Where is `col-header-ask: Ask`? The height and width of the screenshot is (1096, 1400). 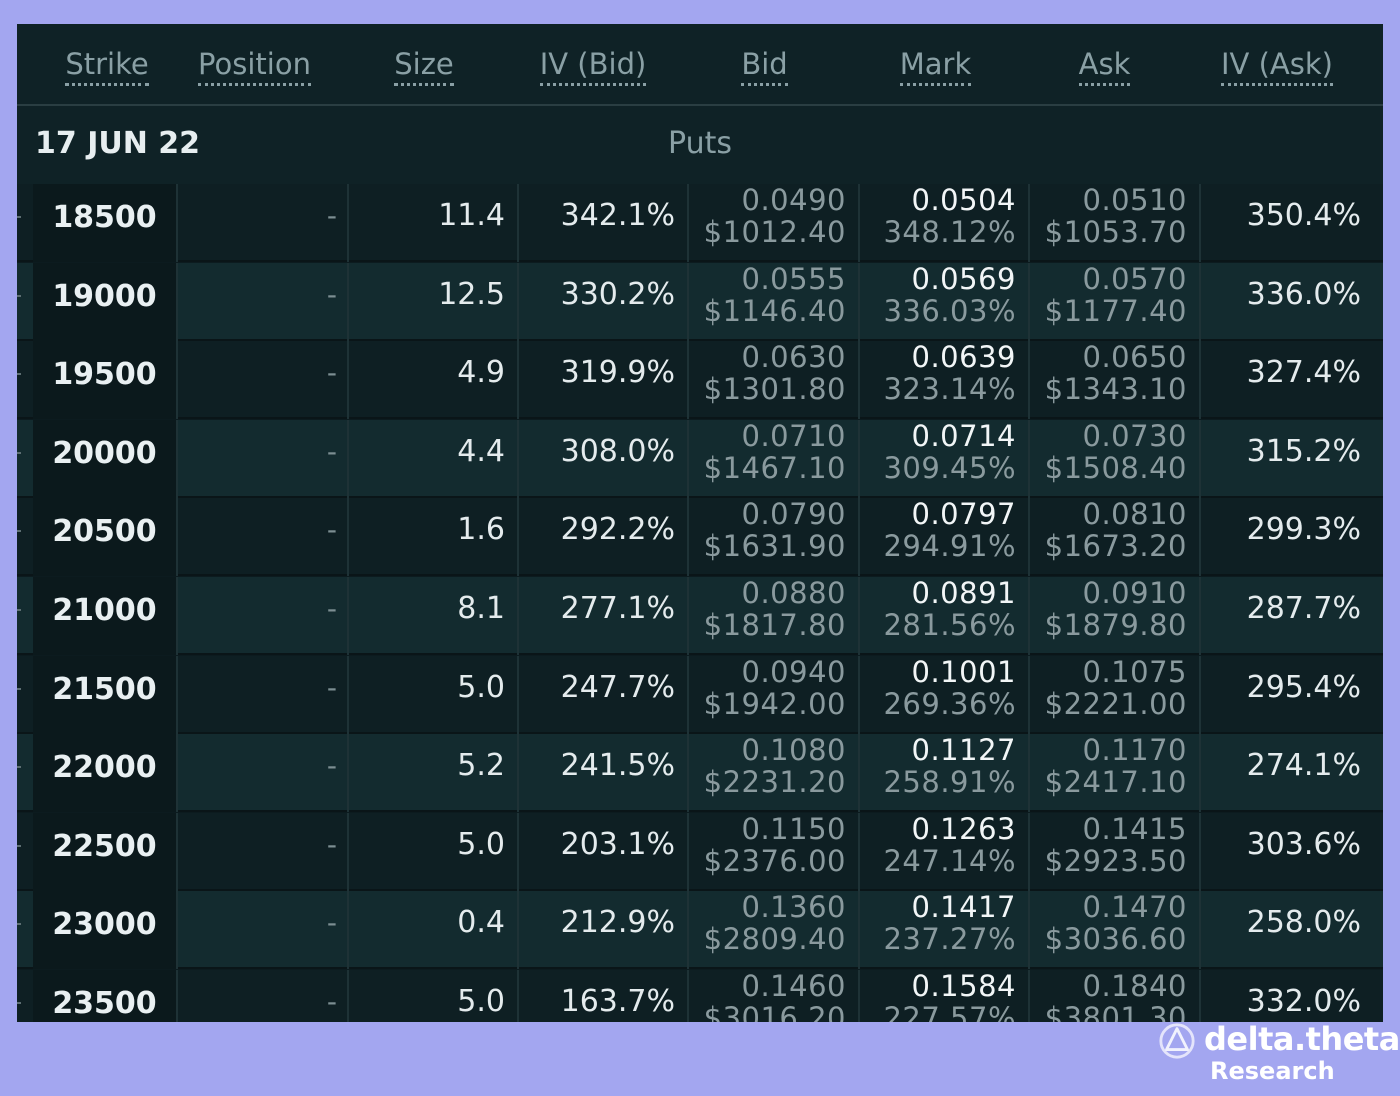
col-header-ask: Ask is located at coordinates (1104, 66).